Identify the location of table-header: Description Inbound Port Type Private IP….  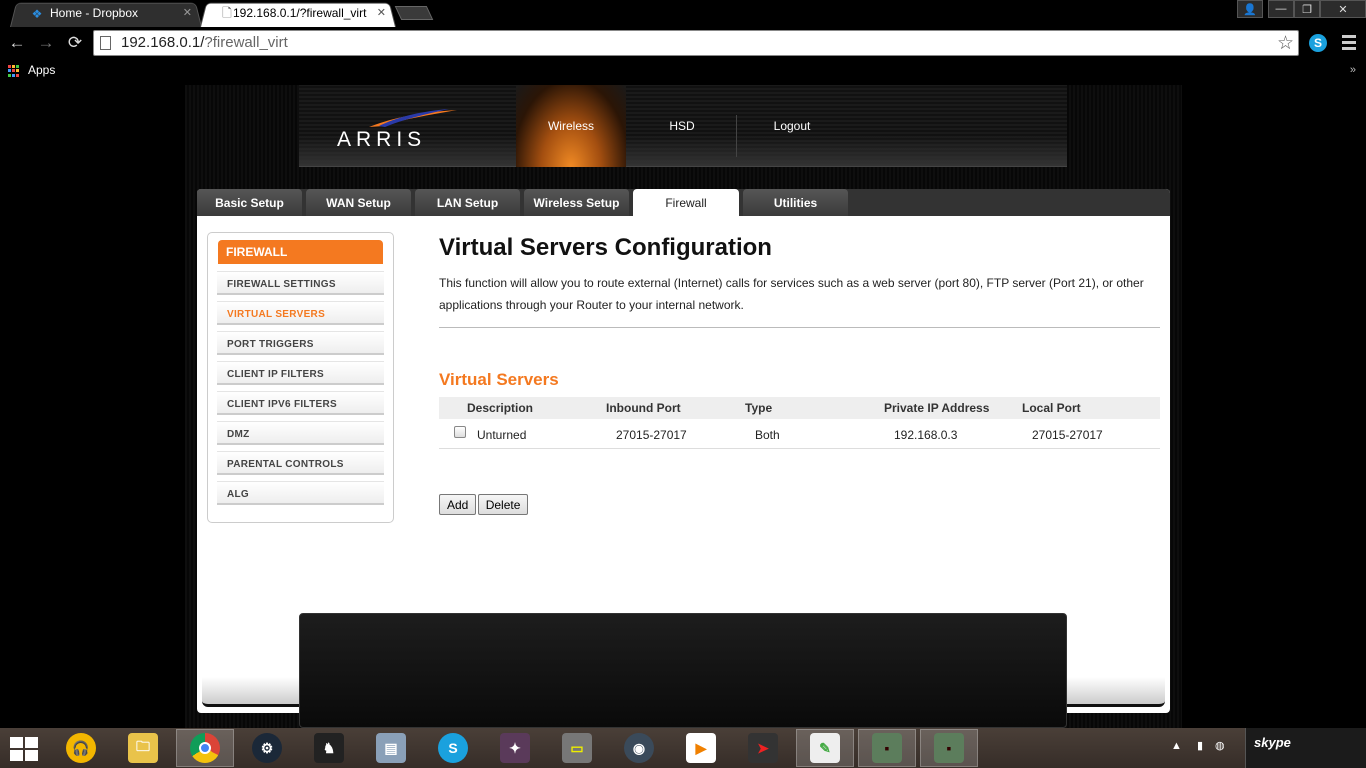
(799, 408).